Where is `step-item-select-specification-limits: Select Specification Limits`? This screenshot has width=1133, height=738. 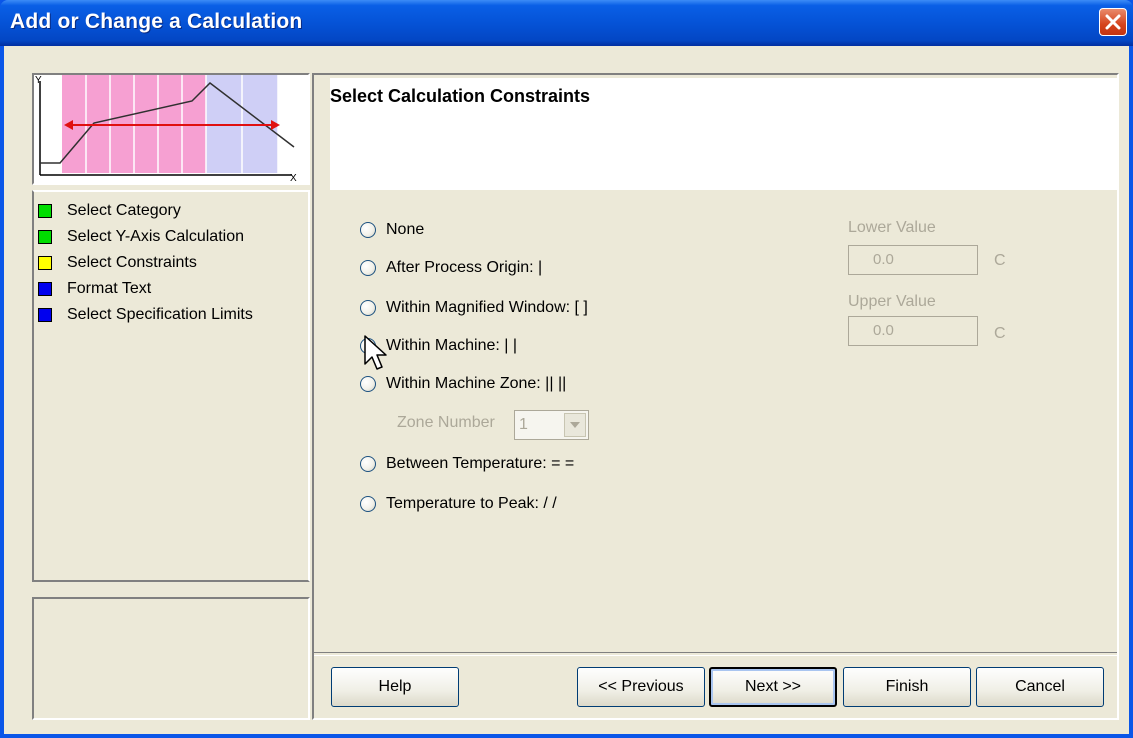
step-item-select-specification-limits: Select Specification Limits is located at coordinates (145, 315).